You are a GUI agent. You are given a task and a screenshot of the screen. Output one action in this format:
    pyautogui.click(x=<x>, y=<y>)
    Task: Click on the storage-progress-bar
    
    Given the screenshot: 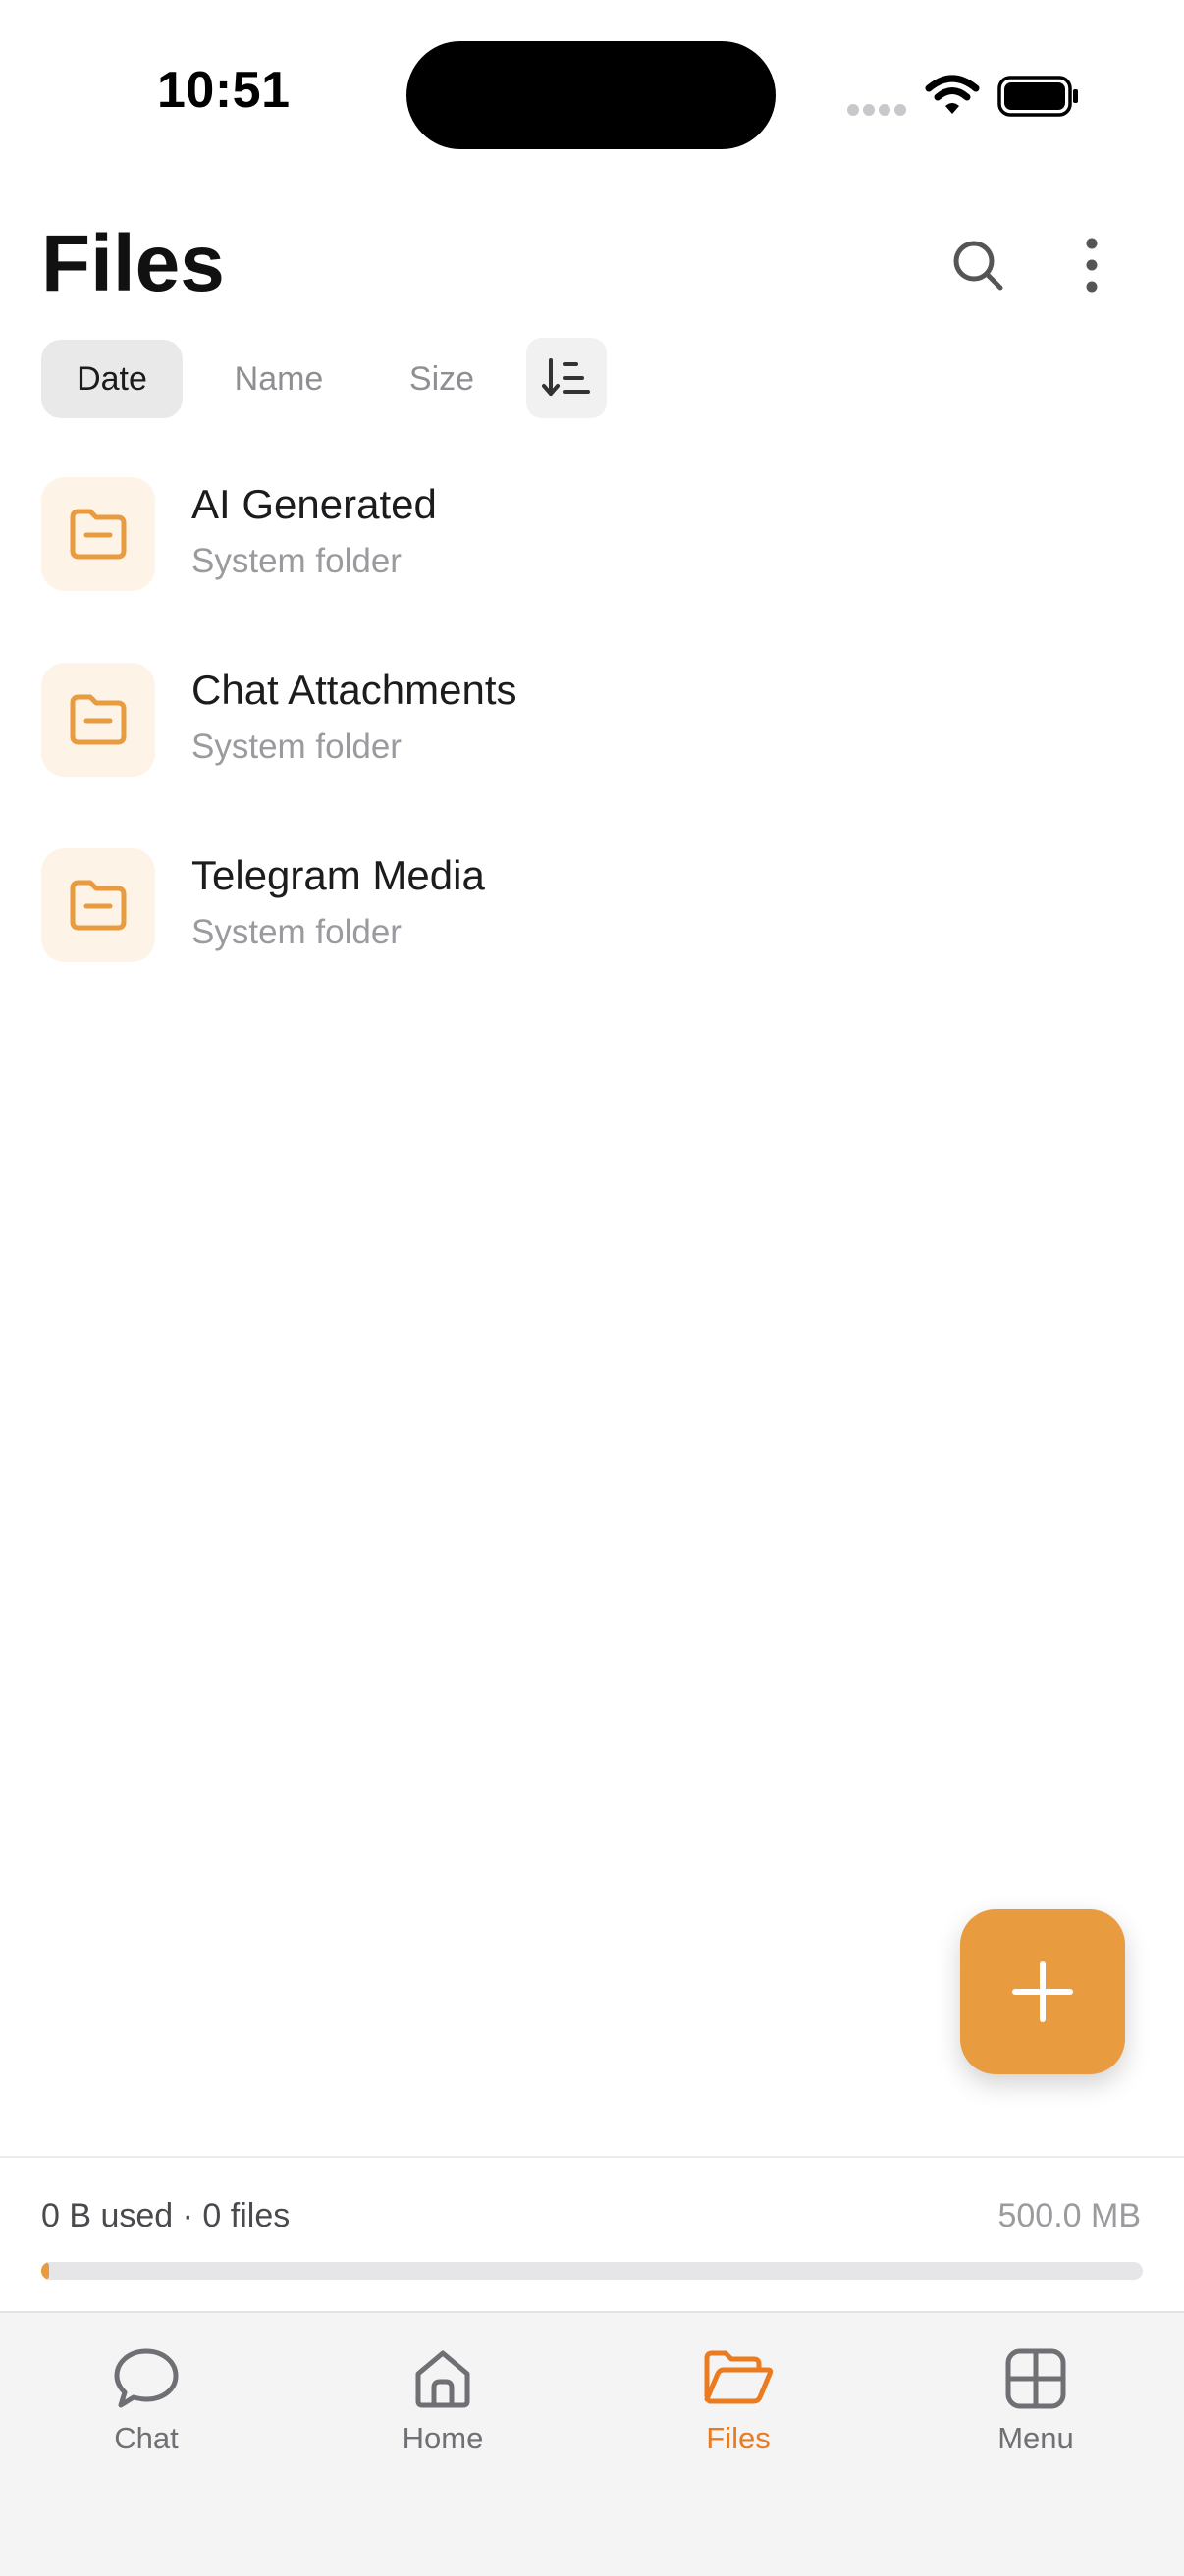 What is the action you would take?
    pyautogui.click(x=592, y=2271)
    